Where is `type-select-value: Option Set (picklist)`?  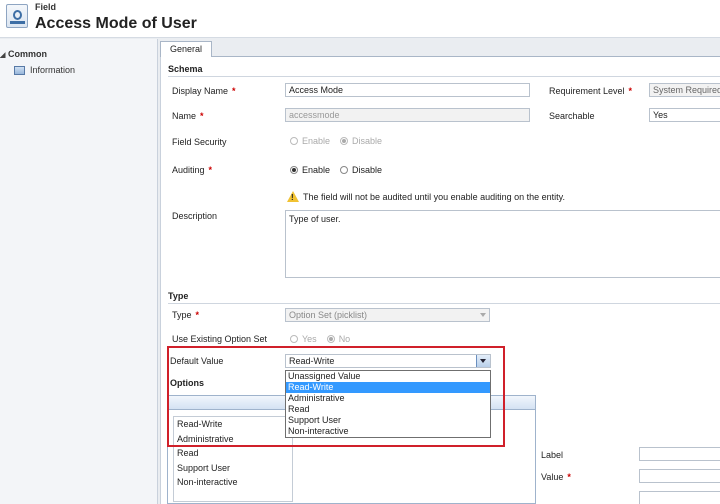 type-select-value: Option Set (picklist) is located at coordinates (328, 315).